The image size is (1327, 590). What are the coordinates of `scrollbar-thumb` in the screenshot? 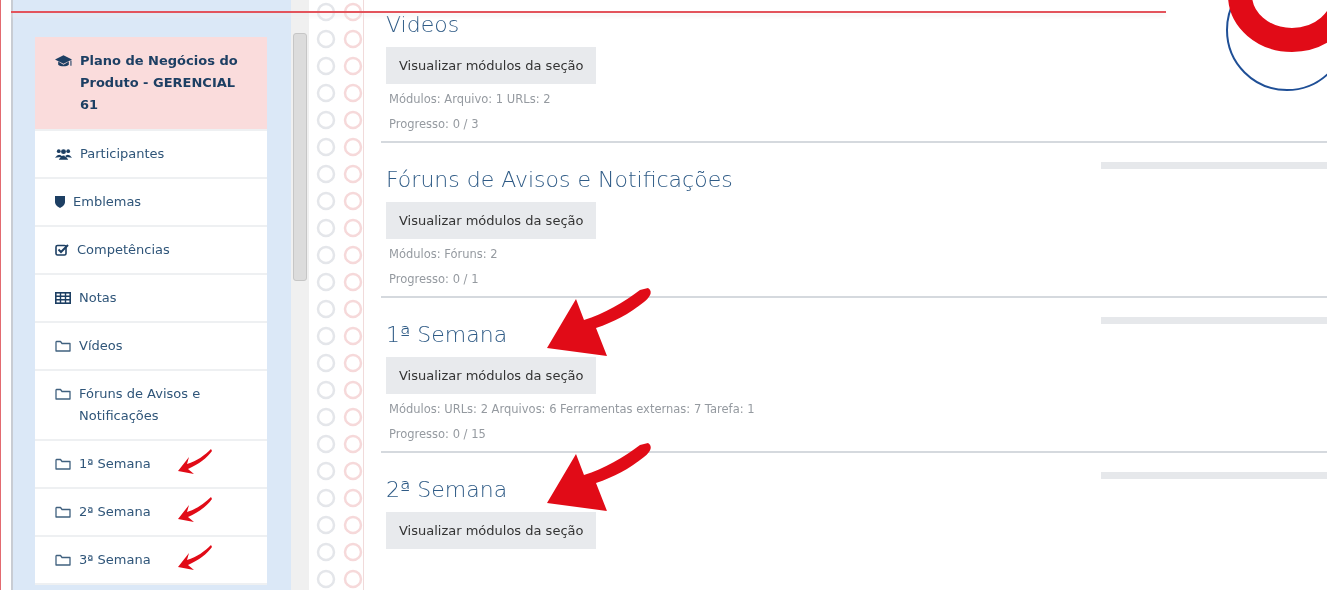 It's located at (300, 157).